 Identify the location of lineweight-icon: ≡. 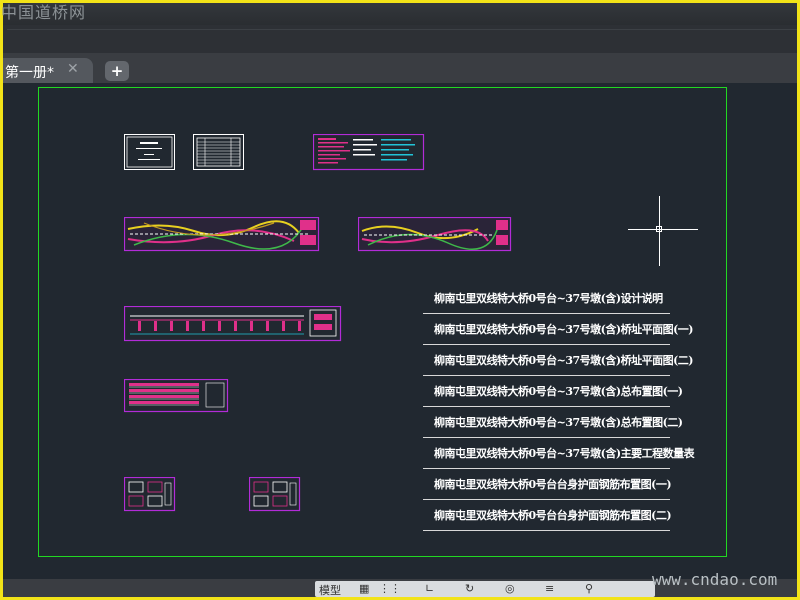
(549, 588).